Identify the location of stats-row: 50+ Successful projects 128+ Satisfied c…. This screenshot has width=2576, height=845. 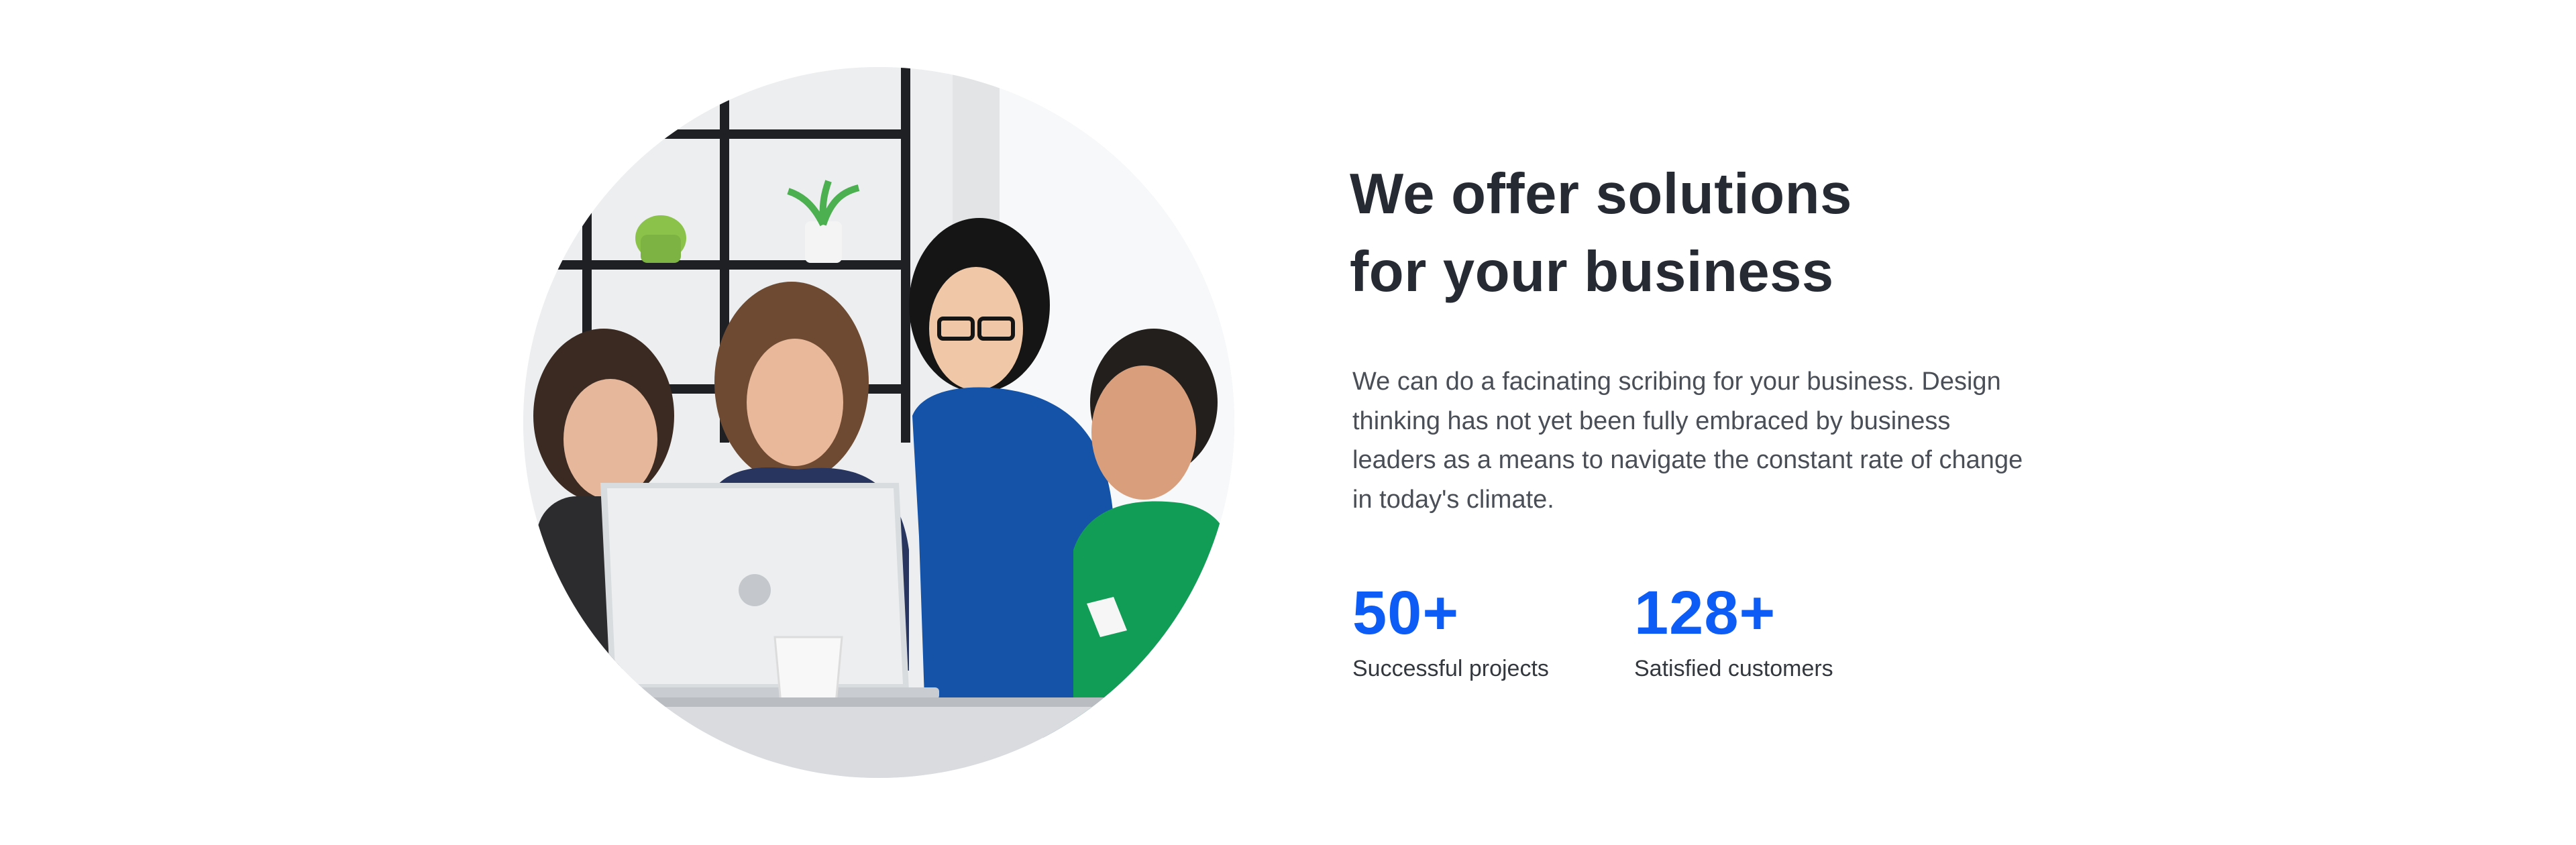
(1689, 631).